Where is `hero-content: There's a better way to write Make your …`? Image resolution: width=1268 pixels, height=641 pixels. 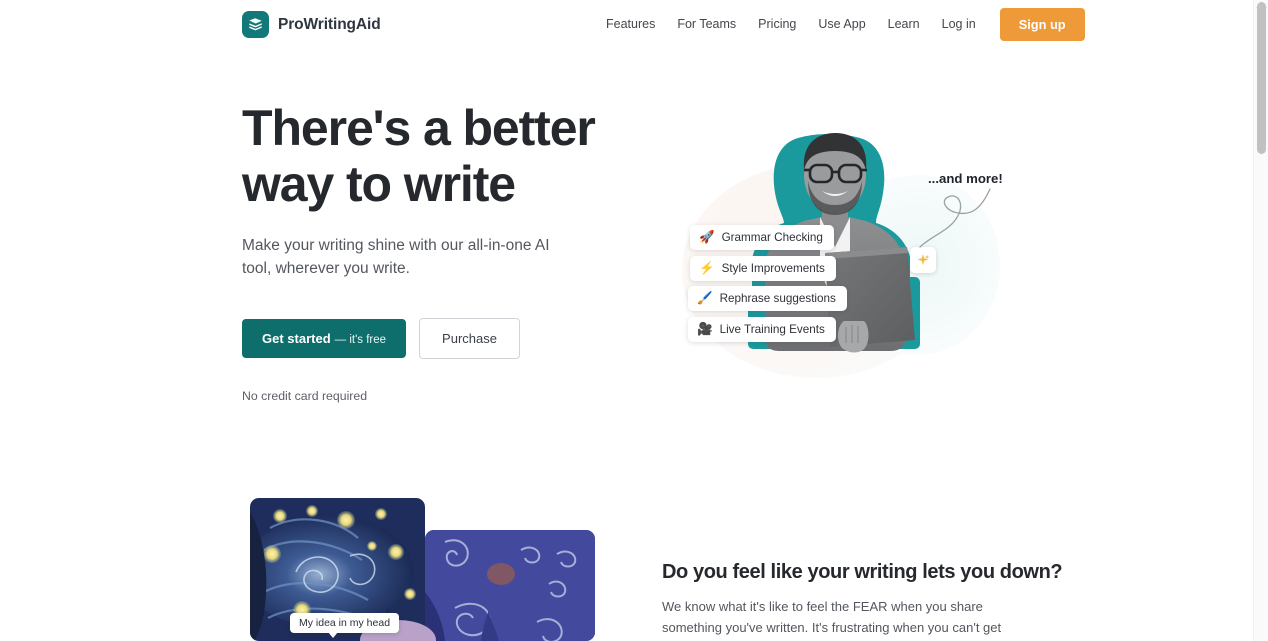 hero-content: There's a better way to write Make your … is located at coordinates (442, 251).